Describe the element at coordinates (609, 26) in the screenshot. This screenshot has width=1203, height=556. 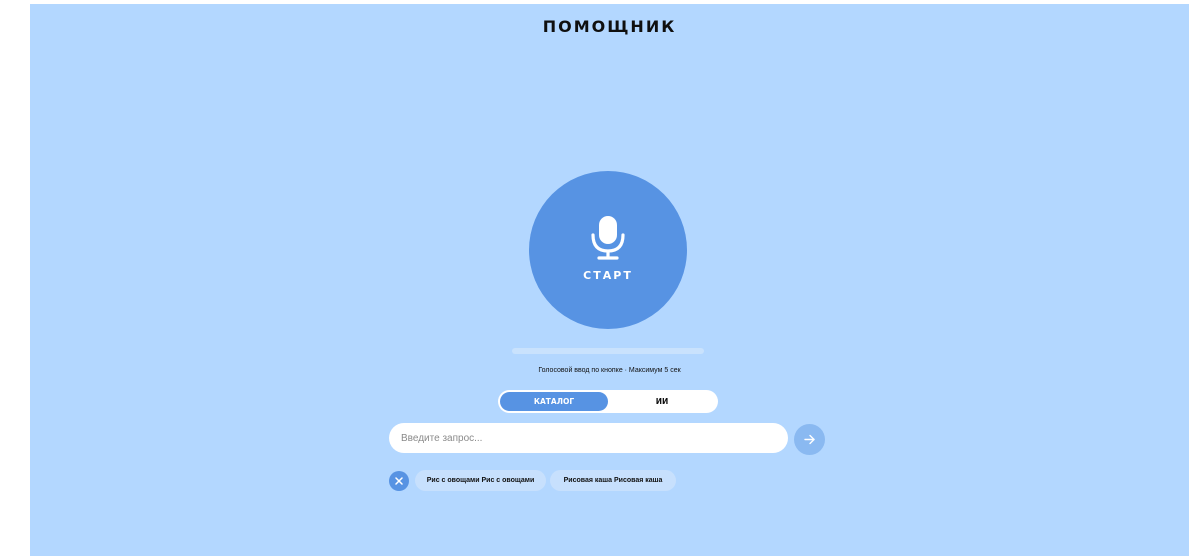
I see `page-title: ПОМОЩНИК` at that location.